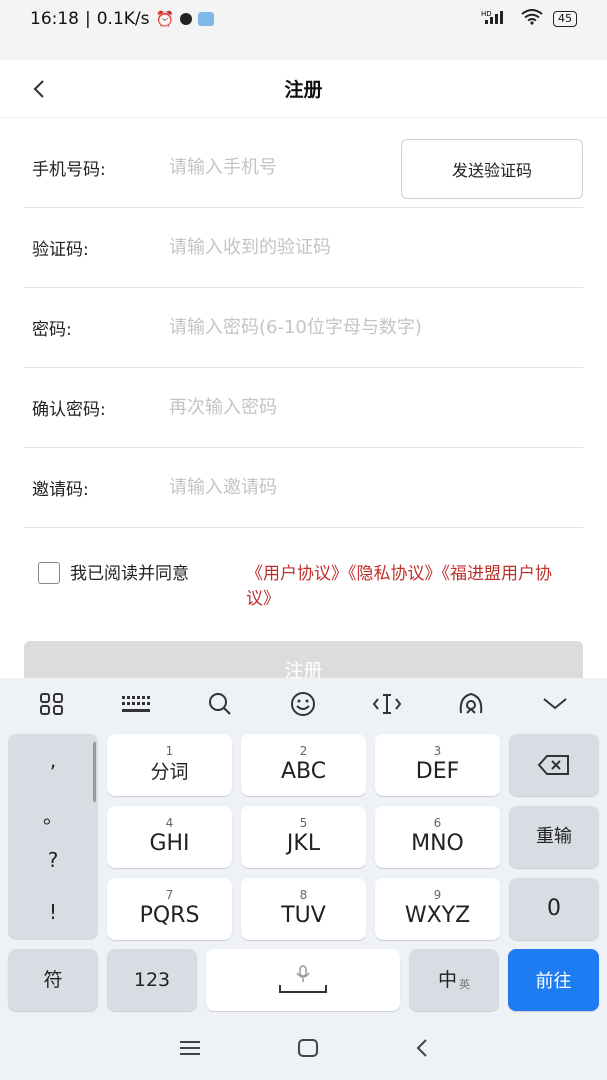  Describe the element at coordinates (206, 19) in the screenshot. I see `keyboard-notify-icon` at that location.